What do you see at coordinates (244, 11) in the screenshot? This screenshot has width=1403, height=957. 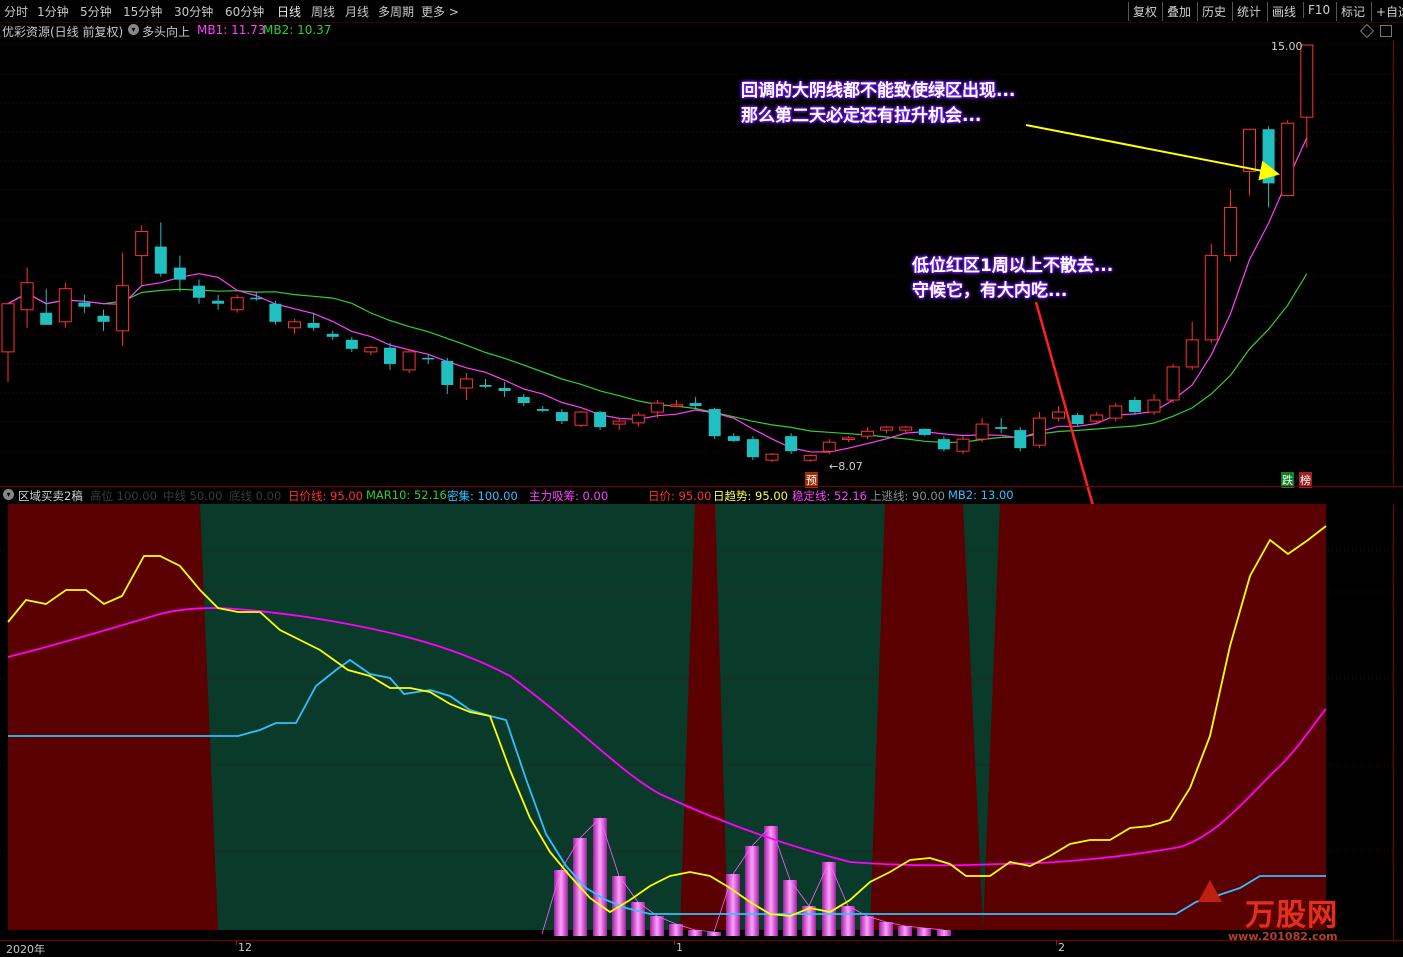 I see `tab-60min: 60分钟` at bounding box center [244, 11].